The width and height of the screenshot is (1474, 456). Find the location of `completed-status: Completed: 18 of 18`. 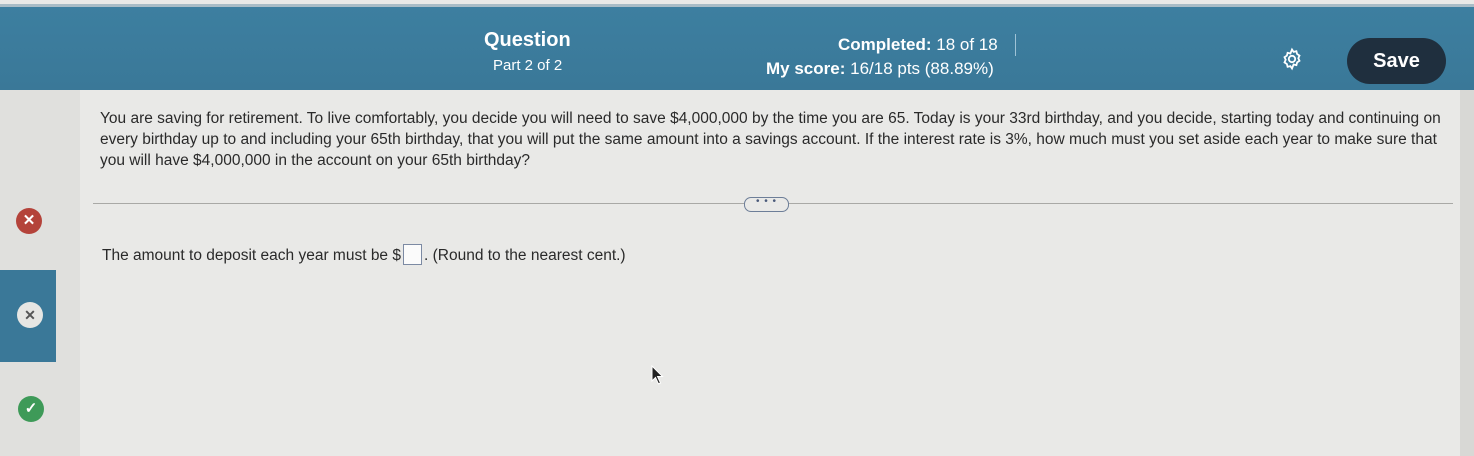

completed-status: Completed: 18 of 18 is located at coordinates (918, 45).